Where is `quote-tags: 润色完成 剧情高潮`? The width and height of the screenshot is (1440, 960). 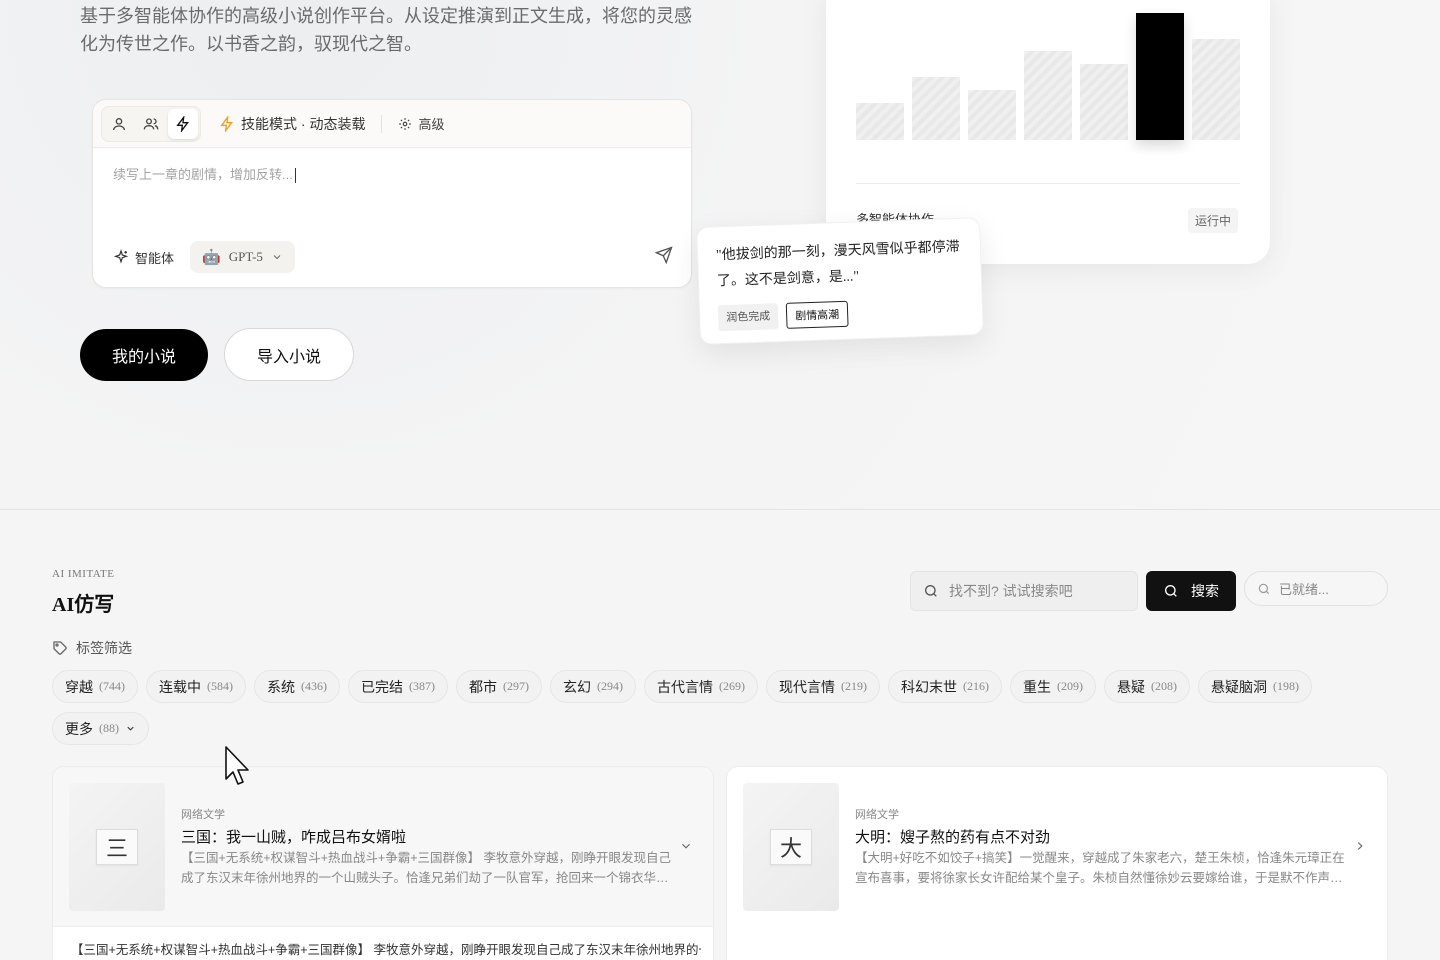 quote-tags: 润色完成 剧情高潮 is located at coordinates (783, 316).